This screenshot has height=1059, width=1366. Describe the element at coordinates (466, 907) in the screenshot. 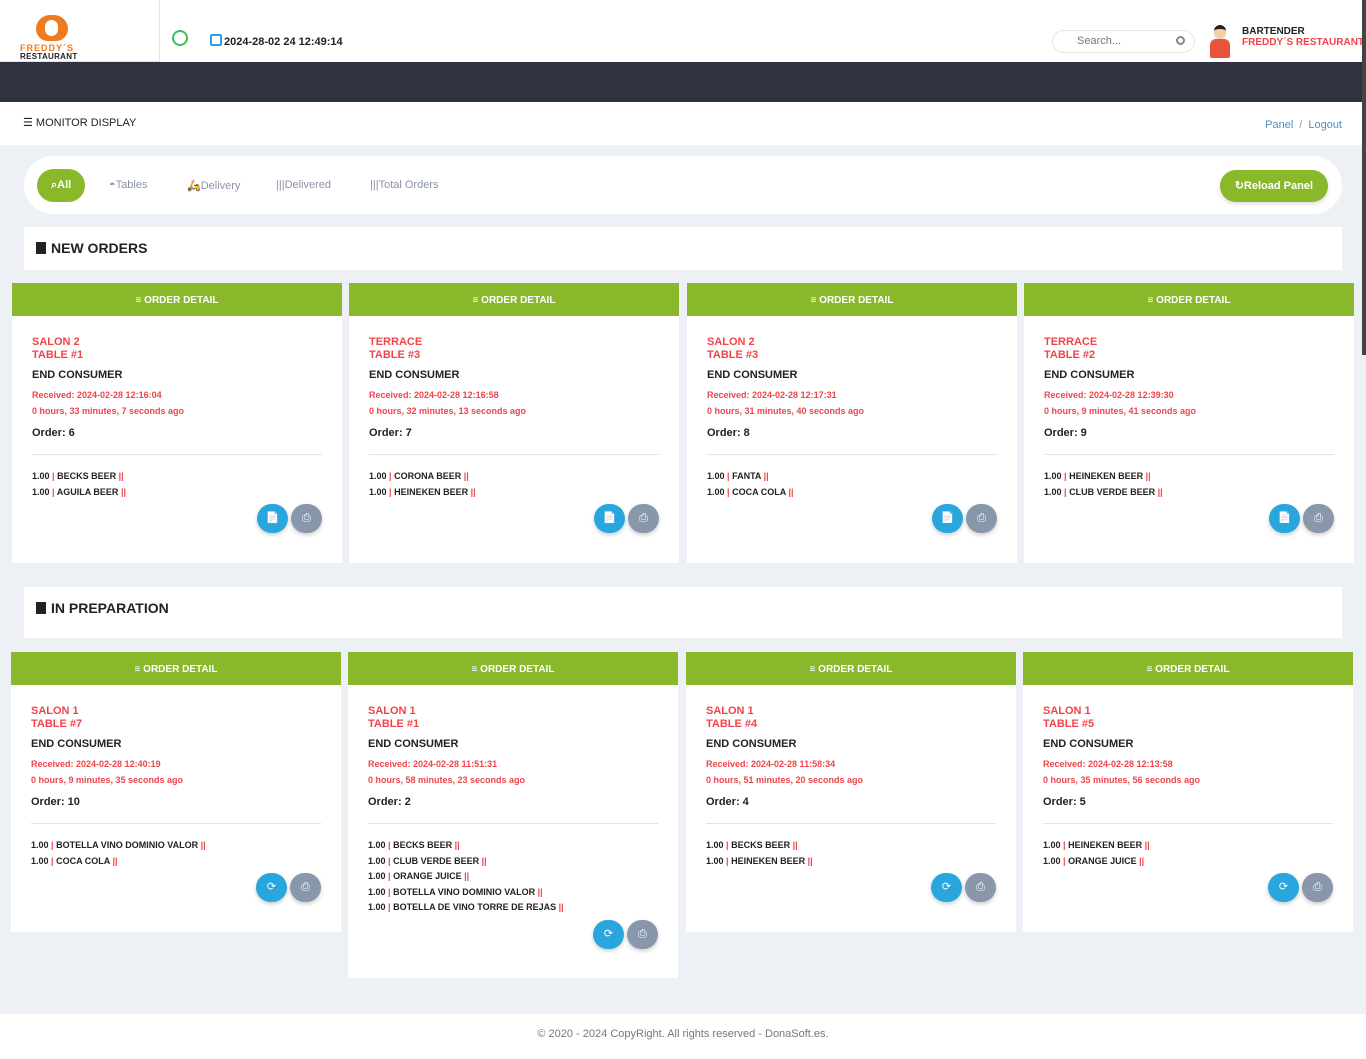

I see `order-item: 1.00 | BOTELLA DE VINO TORRE DE REJAS ||` at that location.